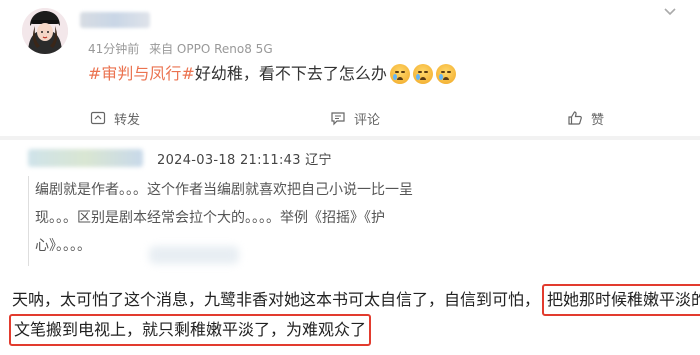  Describe the element at coordinates (98, 118) in the screenshot. I see `repost-icon` at that location.